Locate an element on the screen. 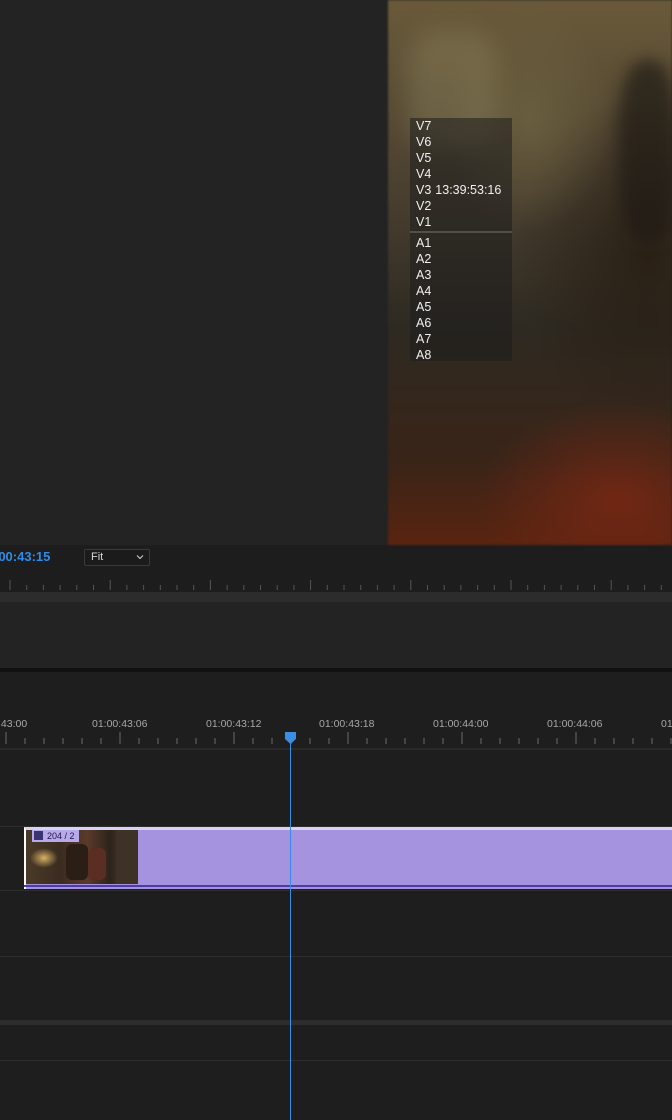 The image size is (672, 1120). overlay-track-a4: A4 is located at coordinates (424, 291).